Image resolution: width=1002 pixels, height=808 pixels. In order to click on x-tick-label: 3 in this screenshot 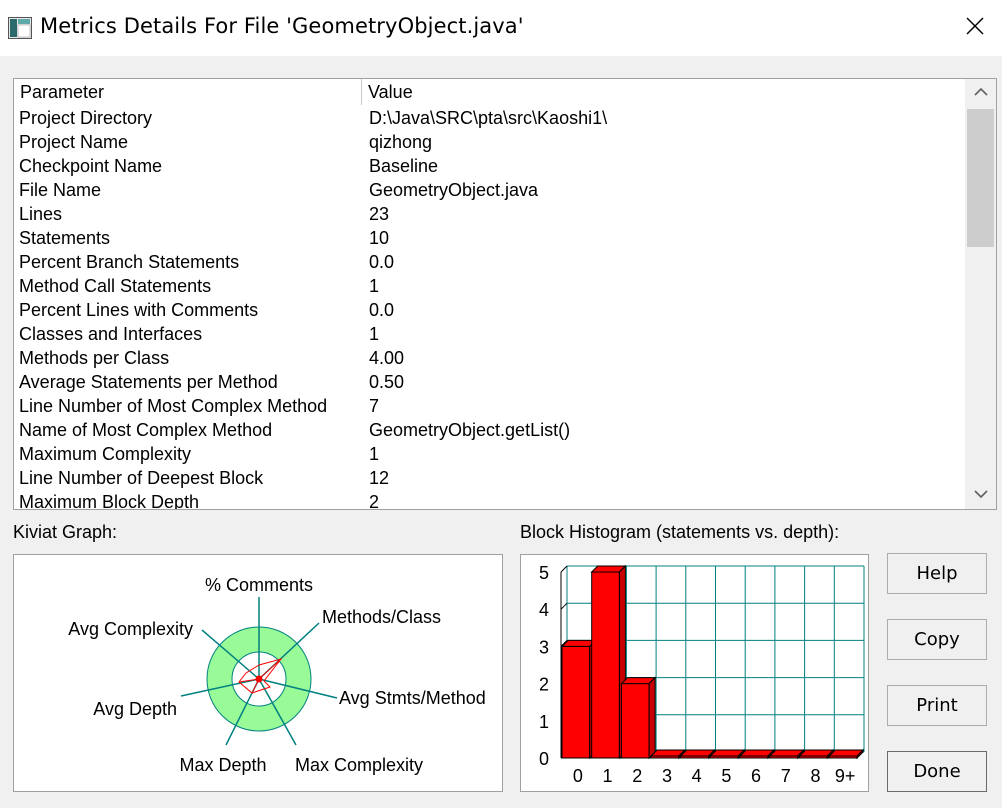, I will do `click(667, 776)`.